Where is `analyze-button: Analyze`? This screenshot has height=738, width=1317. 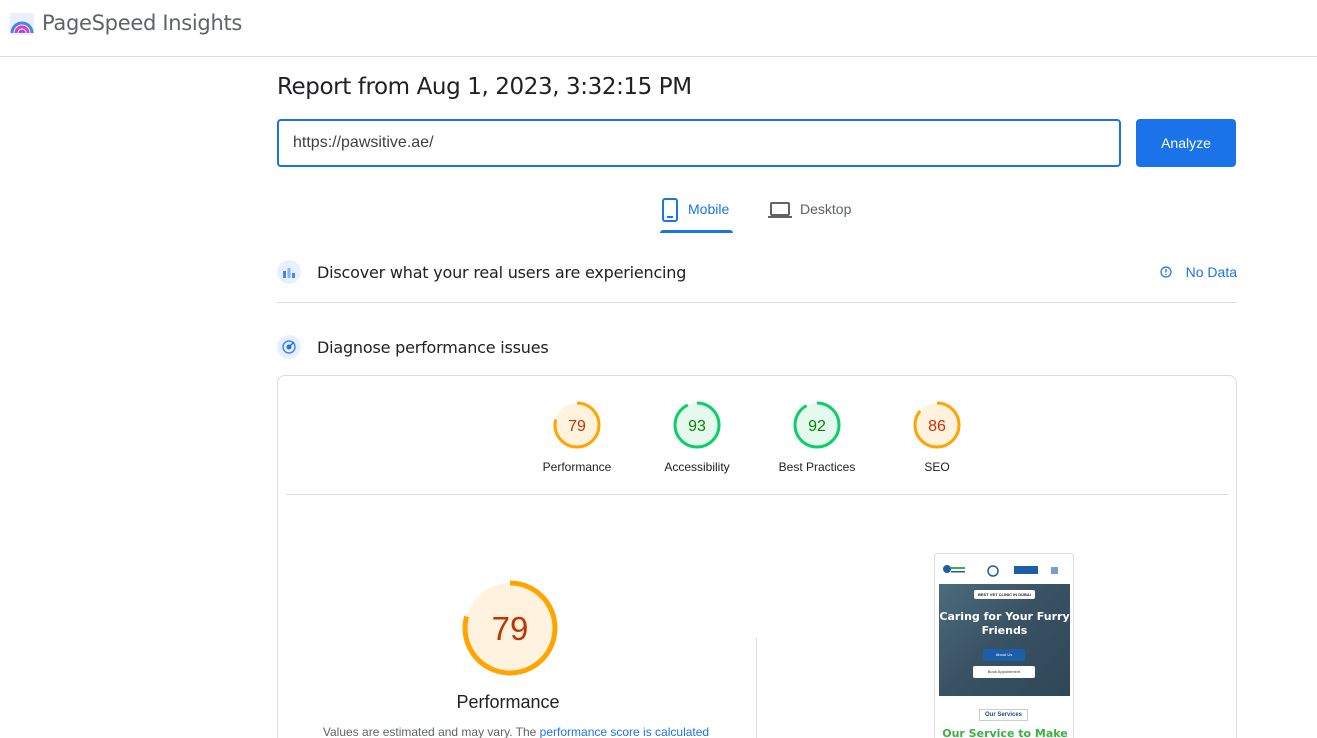
analyze-button: Analyze is located at coordinates (1186, 143).